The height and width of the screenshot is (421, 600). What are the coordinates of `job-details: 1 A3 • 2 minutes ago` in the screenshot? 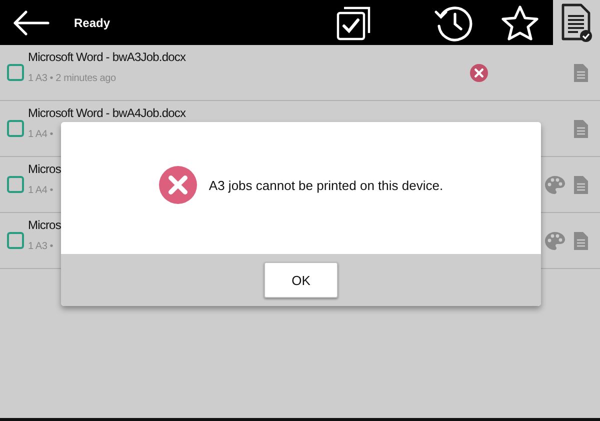 It's located at (72, 79).